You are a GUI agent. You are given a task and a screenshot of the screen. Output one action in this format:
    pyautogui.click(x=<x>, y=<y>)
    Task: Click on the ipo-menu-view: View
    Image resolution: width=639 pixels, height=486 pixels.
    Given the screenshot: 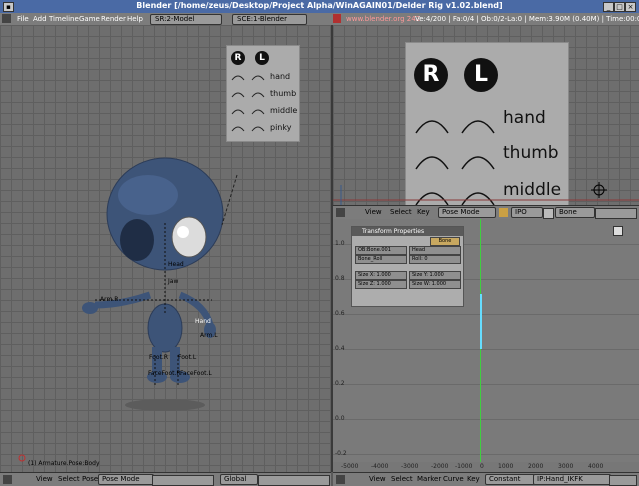 What is the action you would take?
    pyautogui.click(x=373, y=212)
    